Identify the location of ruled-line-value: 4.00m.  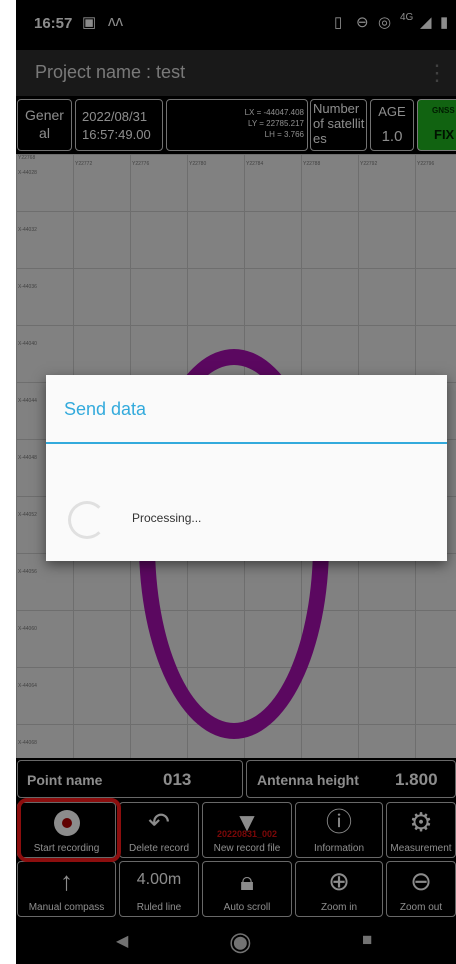
(159, 879).